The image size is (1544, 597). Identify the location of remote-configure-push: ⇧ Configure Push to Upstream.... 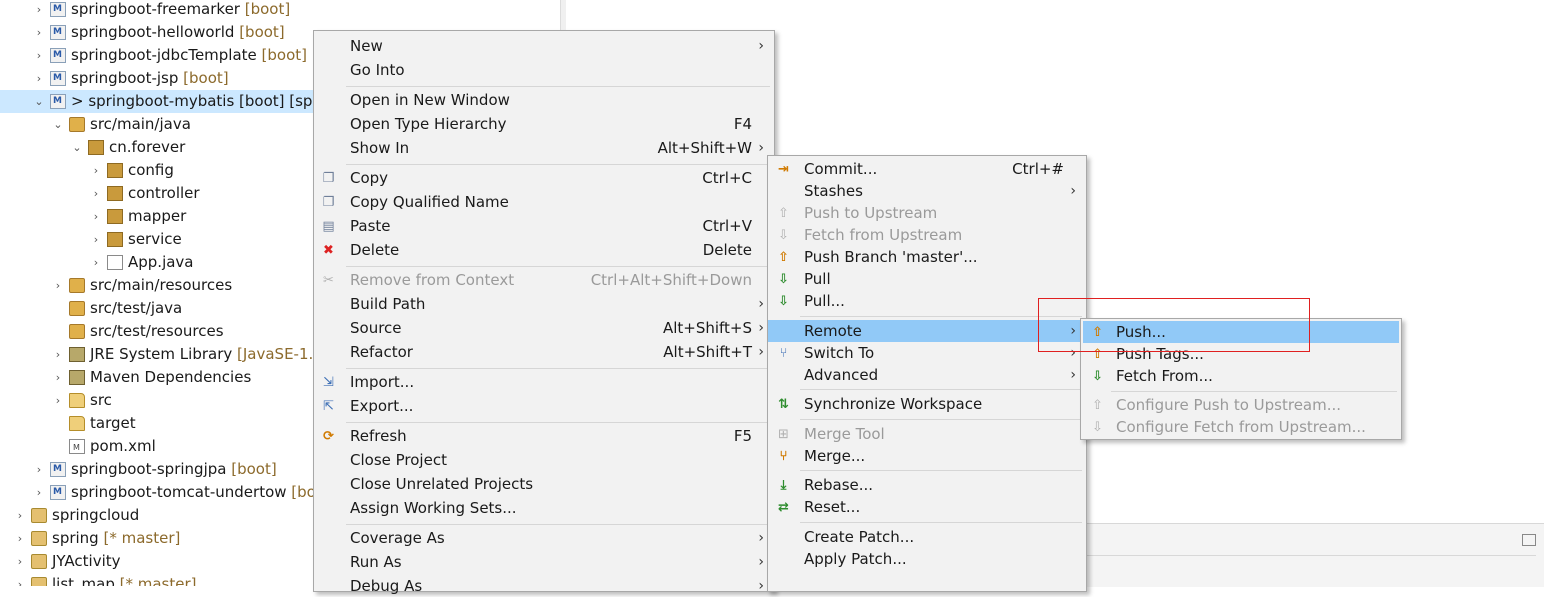
(1241, 405).